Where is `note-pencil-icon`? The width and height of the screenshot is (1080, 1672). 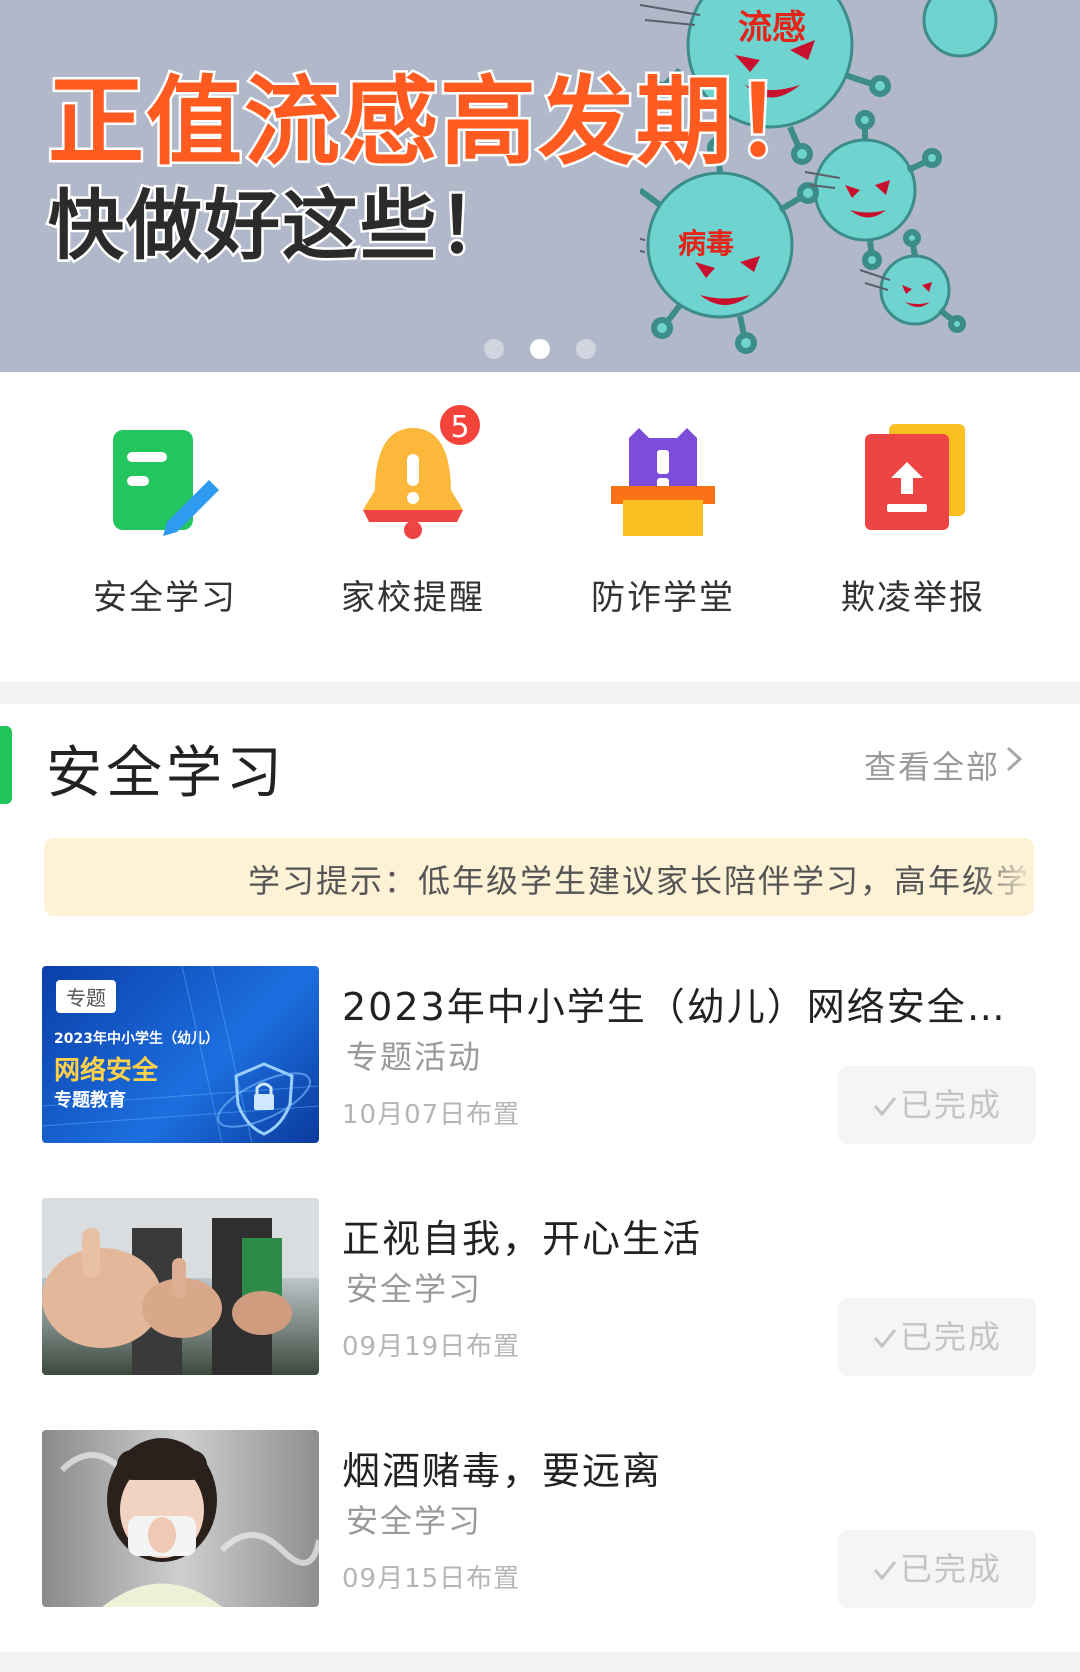 note-pencil-icon is located at coordinates (166, 483).